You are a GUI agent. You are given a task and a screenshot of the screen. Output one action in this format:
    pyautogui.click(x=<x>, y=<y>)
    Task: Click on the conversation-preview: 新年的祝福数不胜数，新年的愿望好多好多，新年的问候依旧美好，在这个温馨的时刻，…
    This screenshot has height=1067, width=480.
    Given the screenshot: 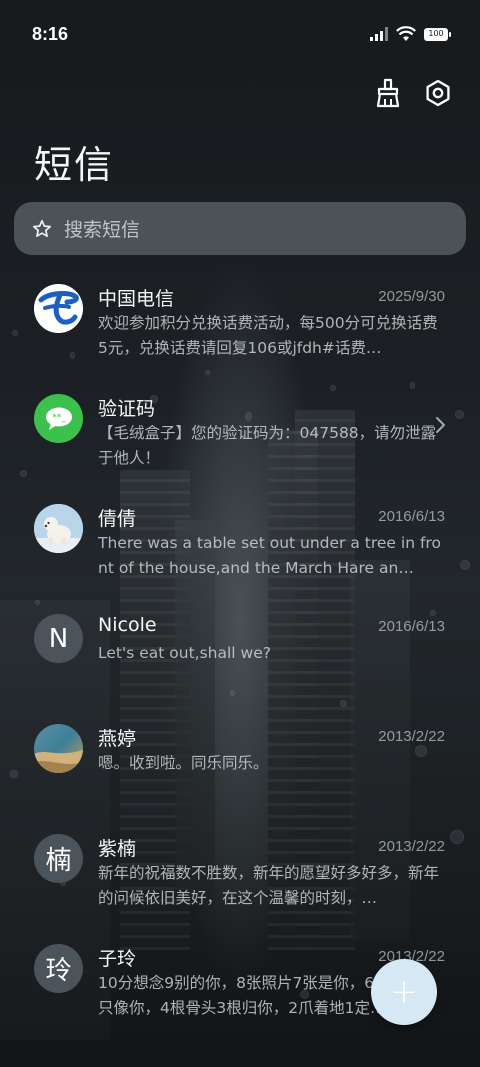 What is the action you would take?
    pyautogui.click(x=269, y=885)
    